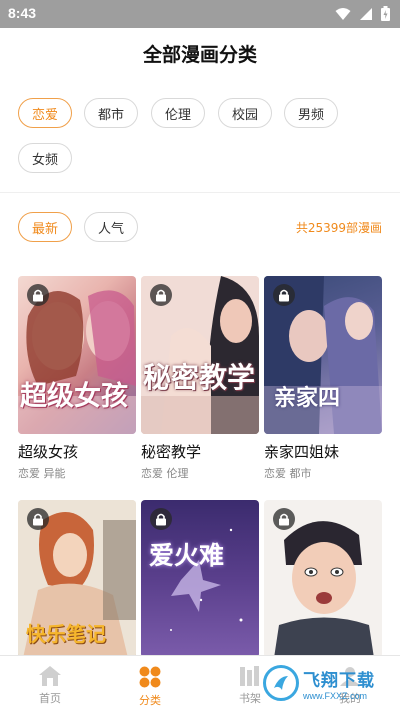 Image resolution: width=400 pixels, height=711 pixels. I want to click on status-bar: 8:43, so click(200, 14).